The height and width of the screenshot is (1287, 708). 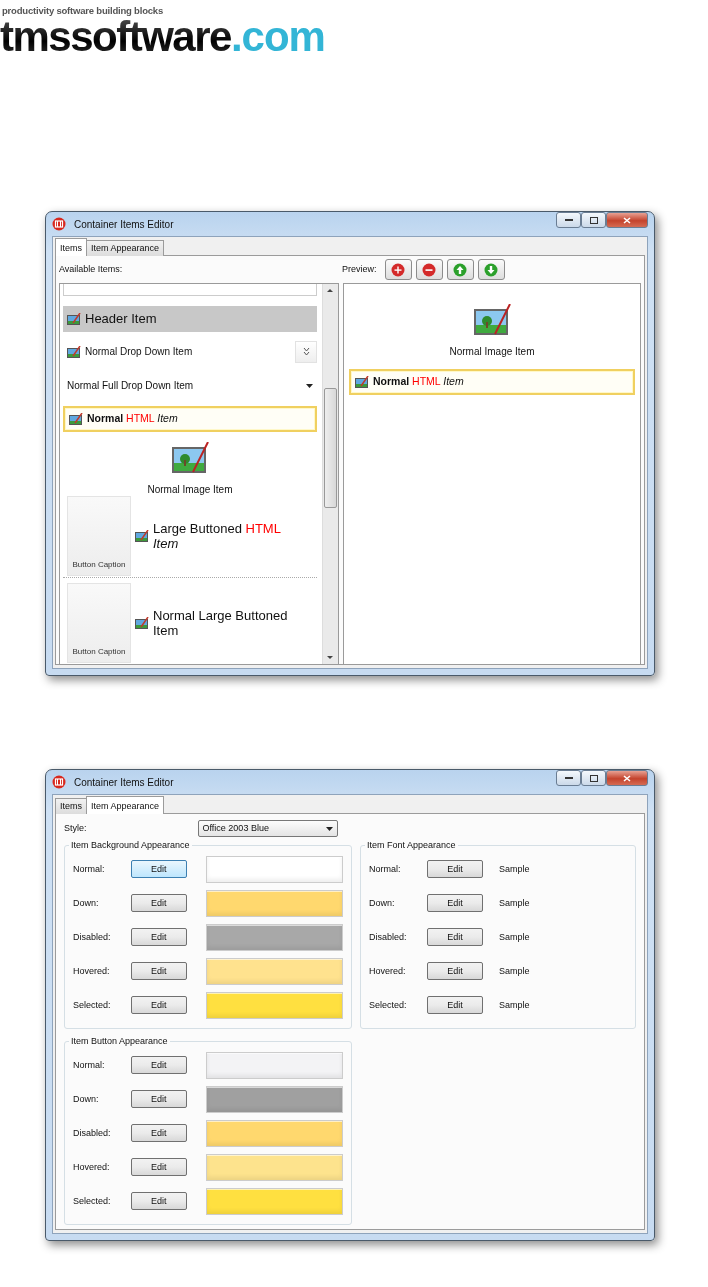 What do you see at coordinates (217, 535) in the screenshot?
I see `item-label: Large Buttoned HTML Item` at bounding box center [217, 535].